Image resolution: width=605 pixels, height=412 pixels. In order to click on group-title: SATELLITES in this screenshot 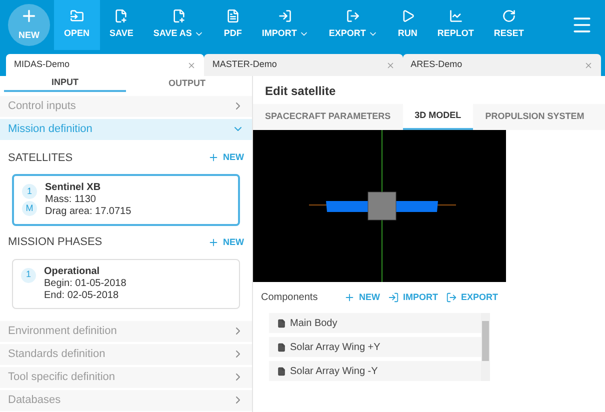, I will do `click(40, 158)`.